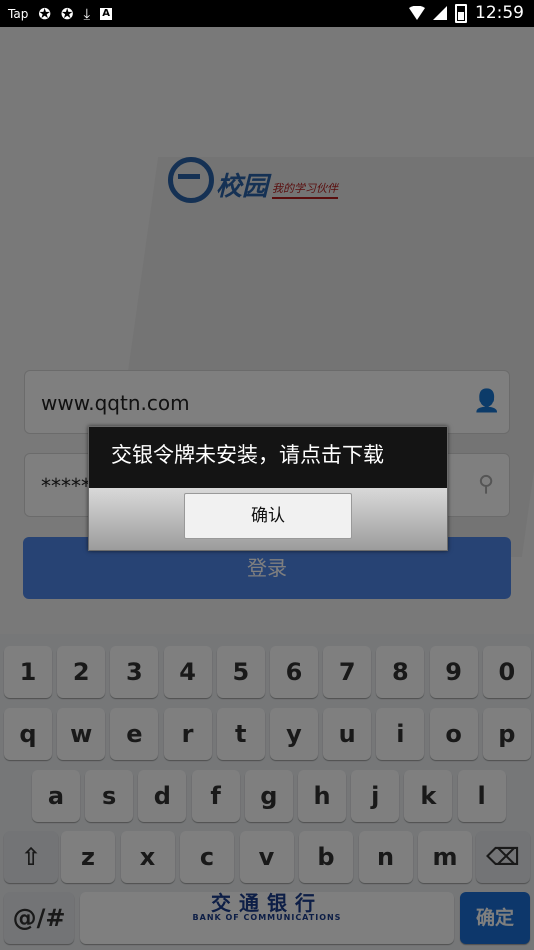  I want to click on key-c: c, so click(207, 857).